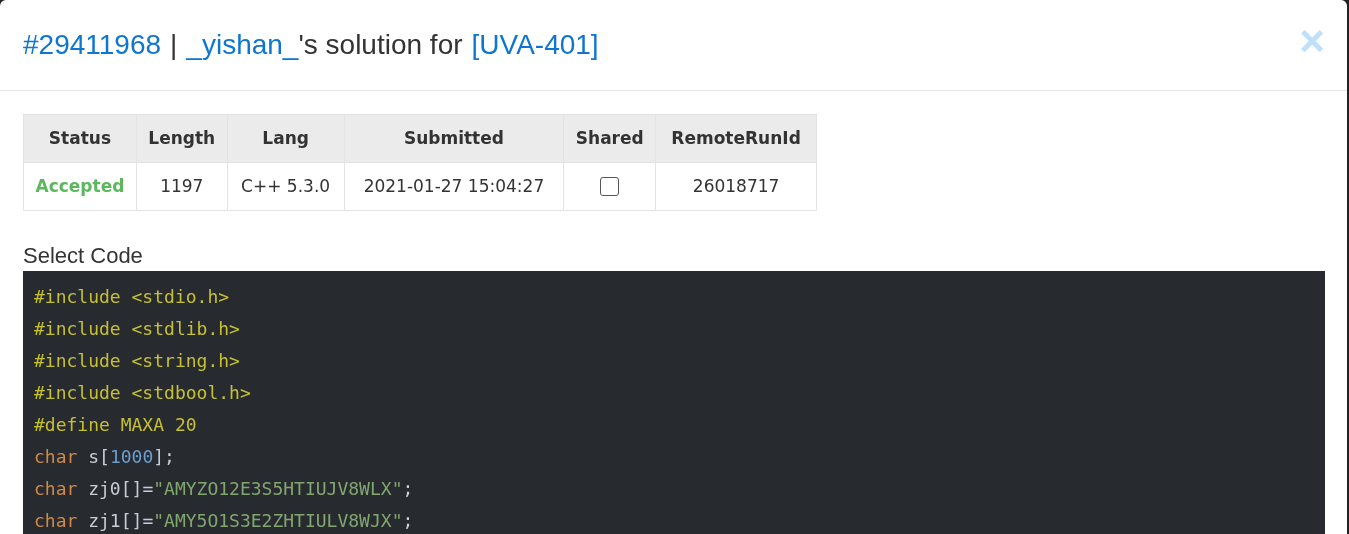  Describe the element at coordinates (224, 489) in the screenshot. I see `code-line: char zj0[]="AMYZO12E3S5HTIUJV8WLX";` at that location.